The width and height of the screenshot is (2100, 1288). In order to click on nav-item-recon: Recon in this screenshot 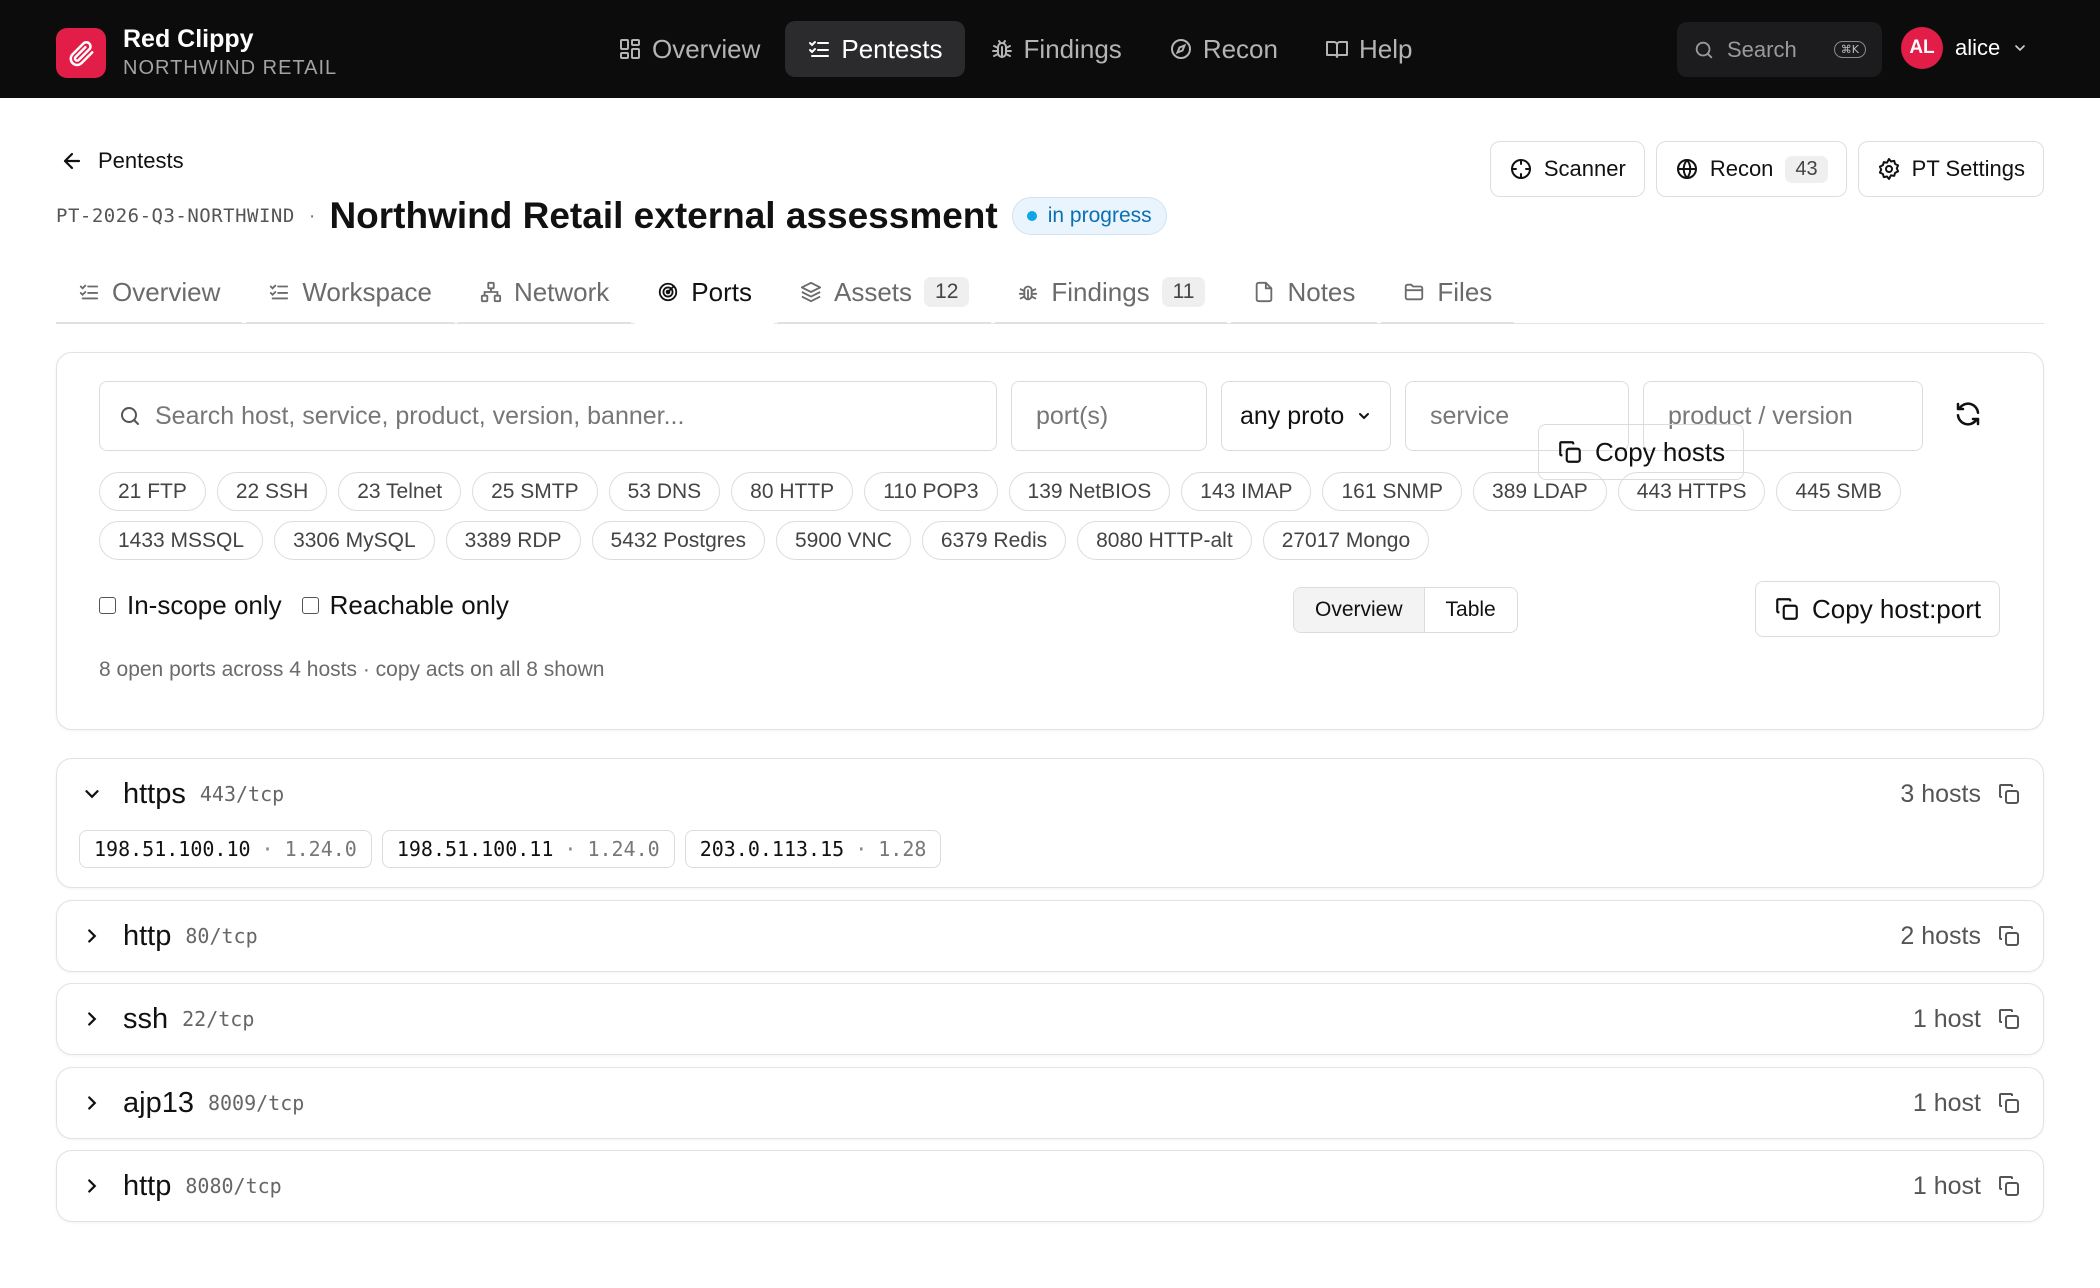, I will do `click(1223, 49)`.